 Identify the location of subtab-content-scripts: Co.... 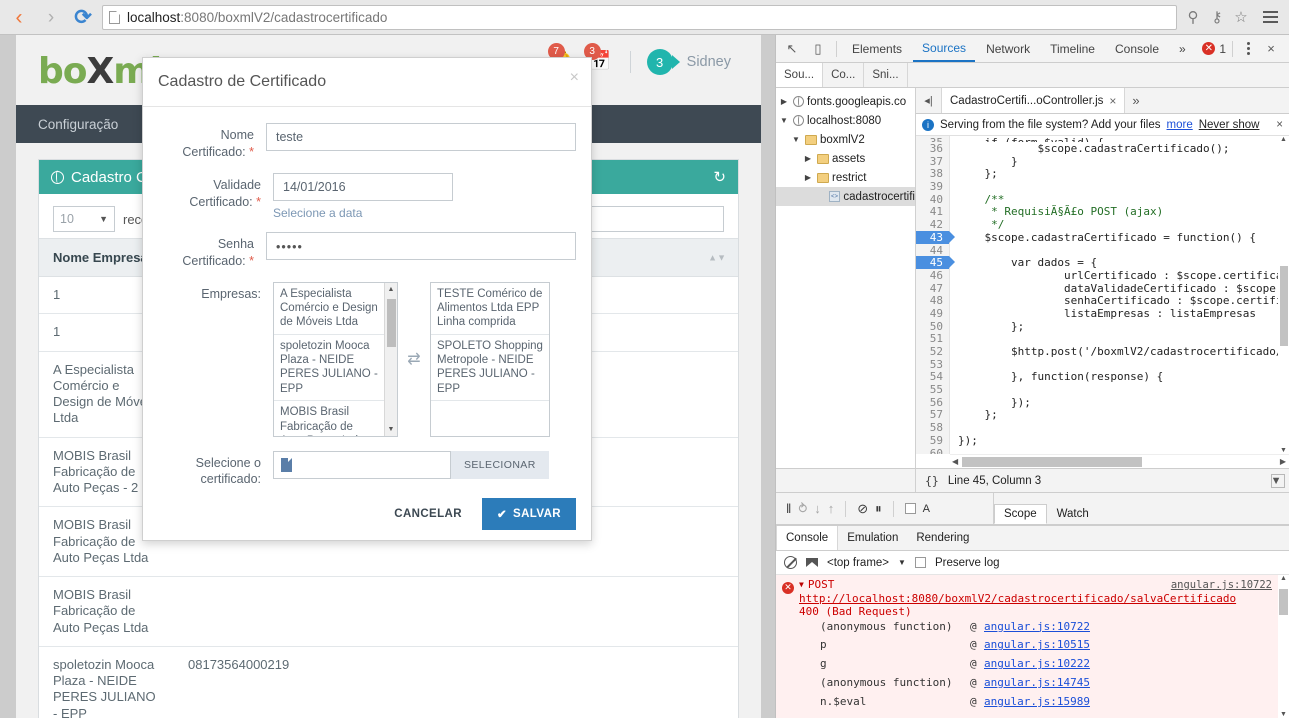
(844, 75).